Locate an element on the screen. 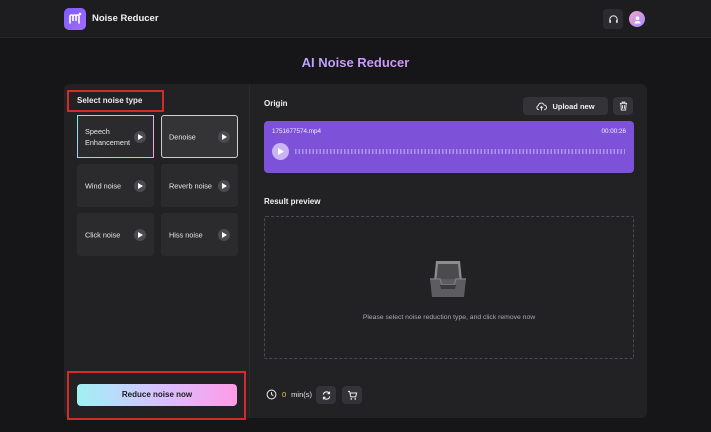 The height and width of the screenshot is (432, 711). empty-tray-icon is located at coordinates (448, 279).